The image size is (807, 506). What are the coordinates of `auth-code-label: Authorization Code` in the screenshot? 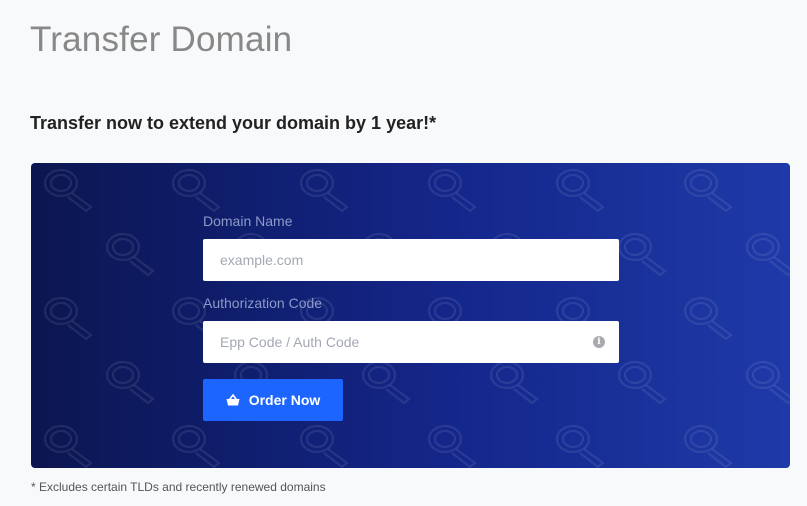 It's located at (263, 303).